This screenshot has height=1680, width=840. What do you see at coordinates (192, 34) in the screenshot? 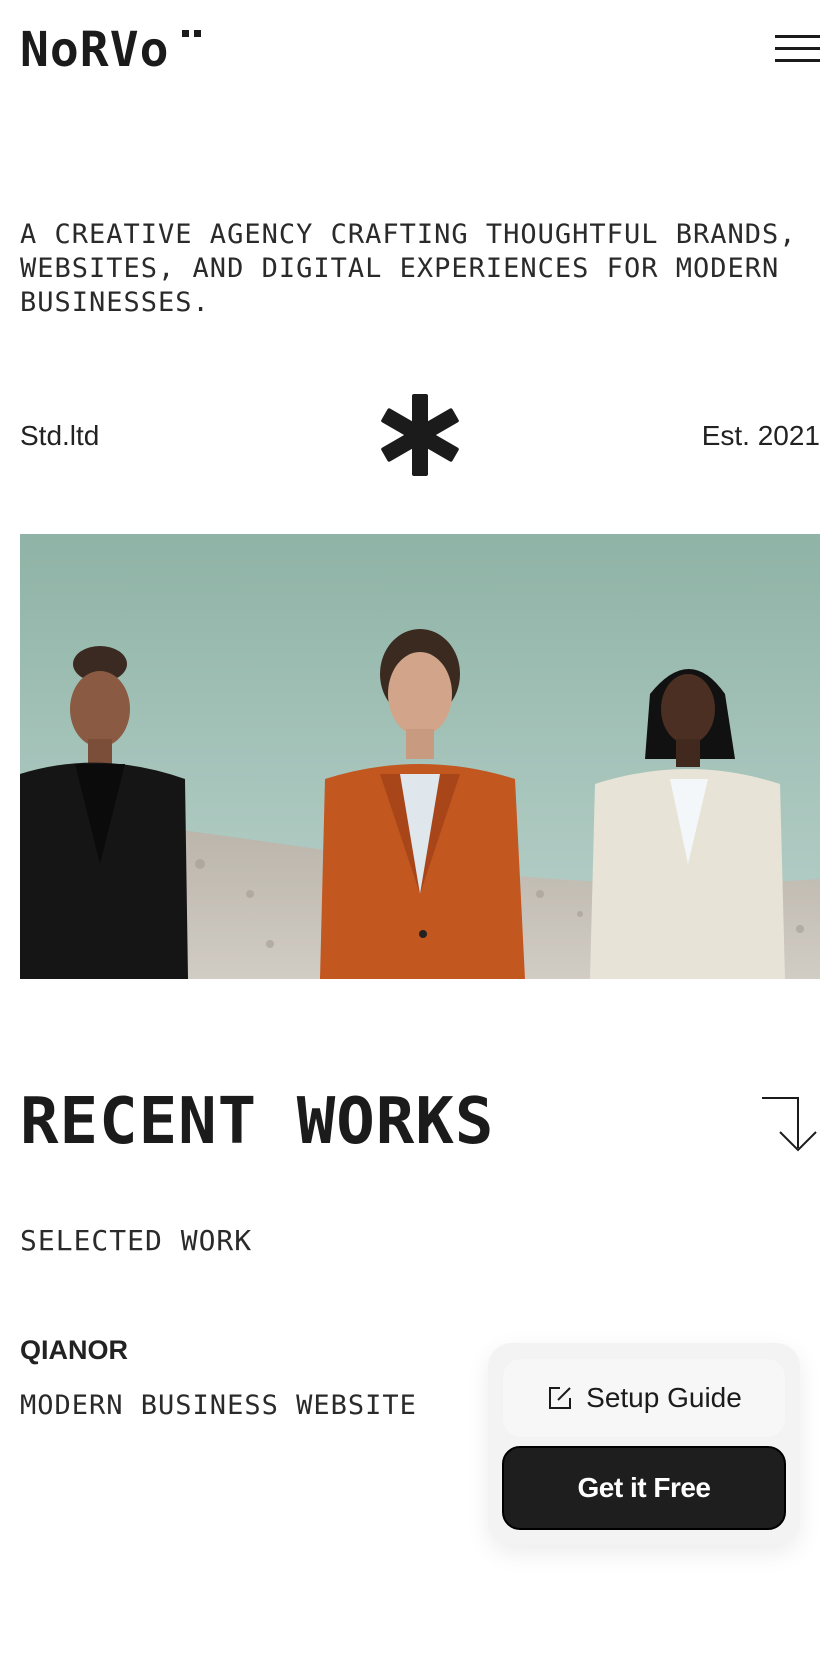
I see `logo-dots` at bounding box center [192, 34].